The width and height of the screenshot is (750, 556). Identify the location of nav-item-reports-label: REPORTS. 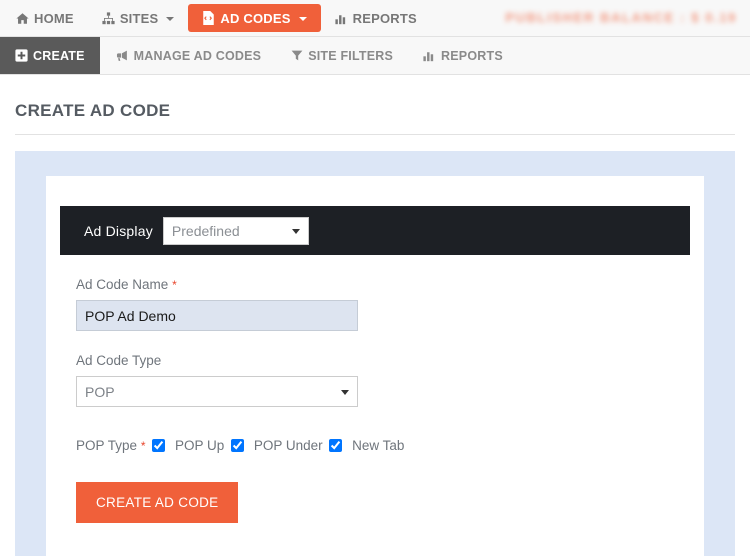
(384, 18).